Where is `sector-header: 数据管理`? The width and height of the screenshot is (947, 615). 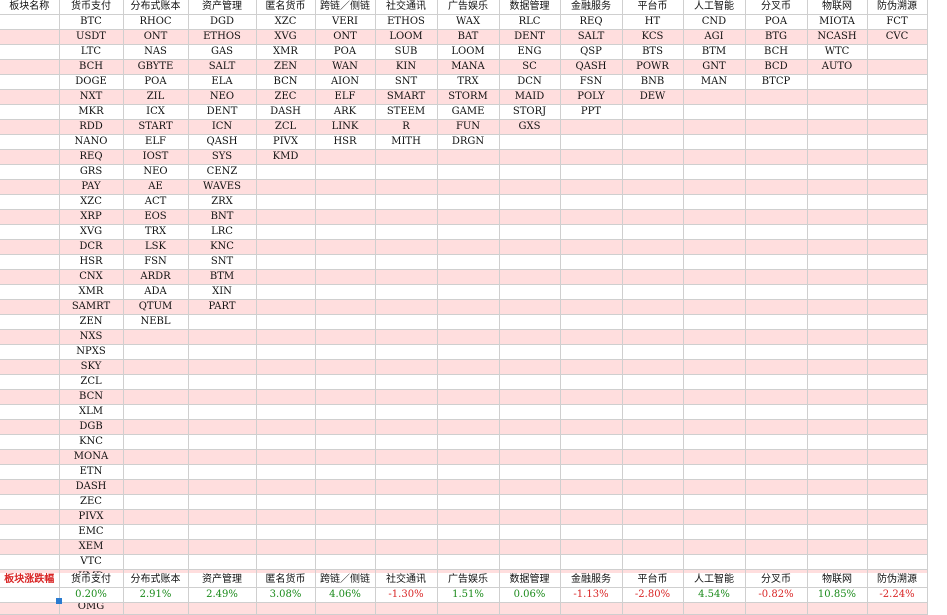 sector-header: 数据管理 is located at coordinates (530, 580).